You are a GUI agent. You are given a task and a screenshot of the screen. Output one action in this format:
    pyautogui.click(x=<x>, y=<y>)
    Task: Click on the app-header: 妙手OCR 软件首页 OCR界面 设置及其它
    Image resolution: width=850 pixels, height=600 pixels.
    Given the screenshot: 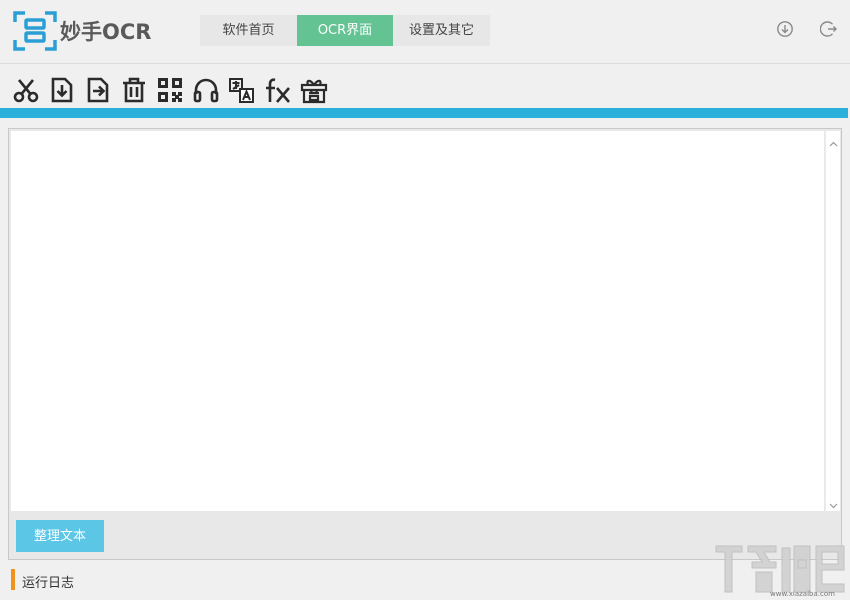 What is the action you would take?
    pyautogui.click(x=425, y=32)
    